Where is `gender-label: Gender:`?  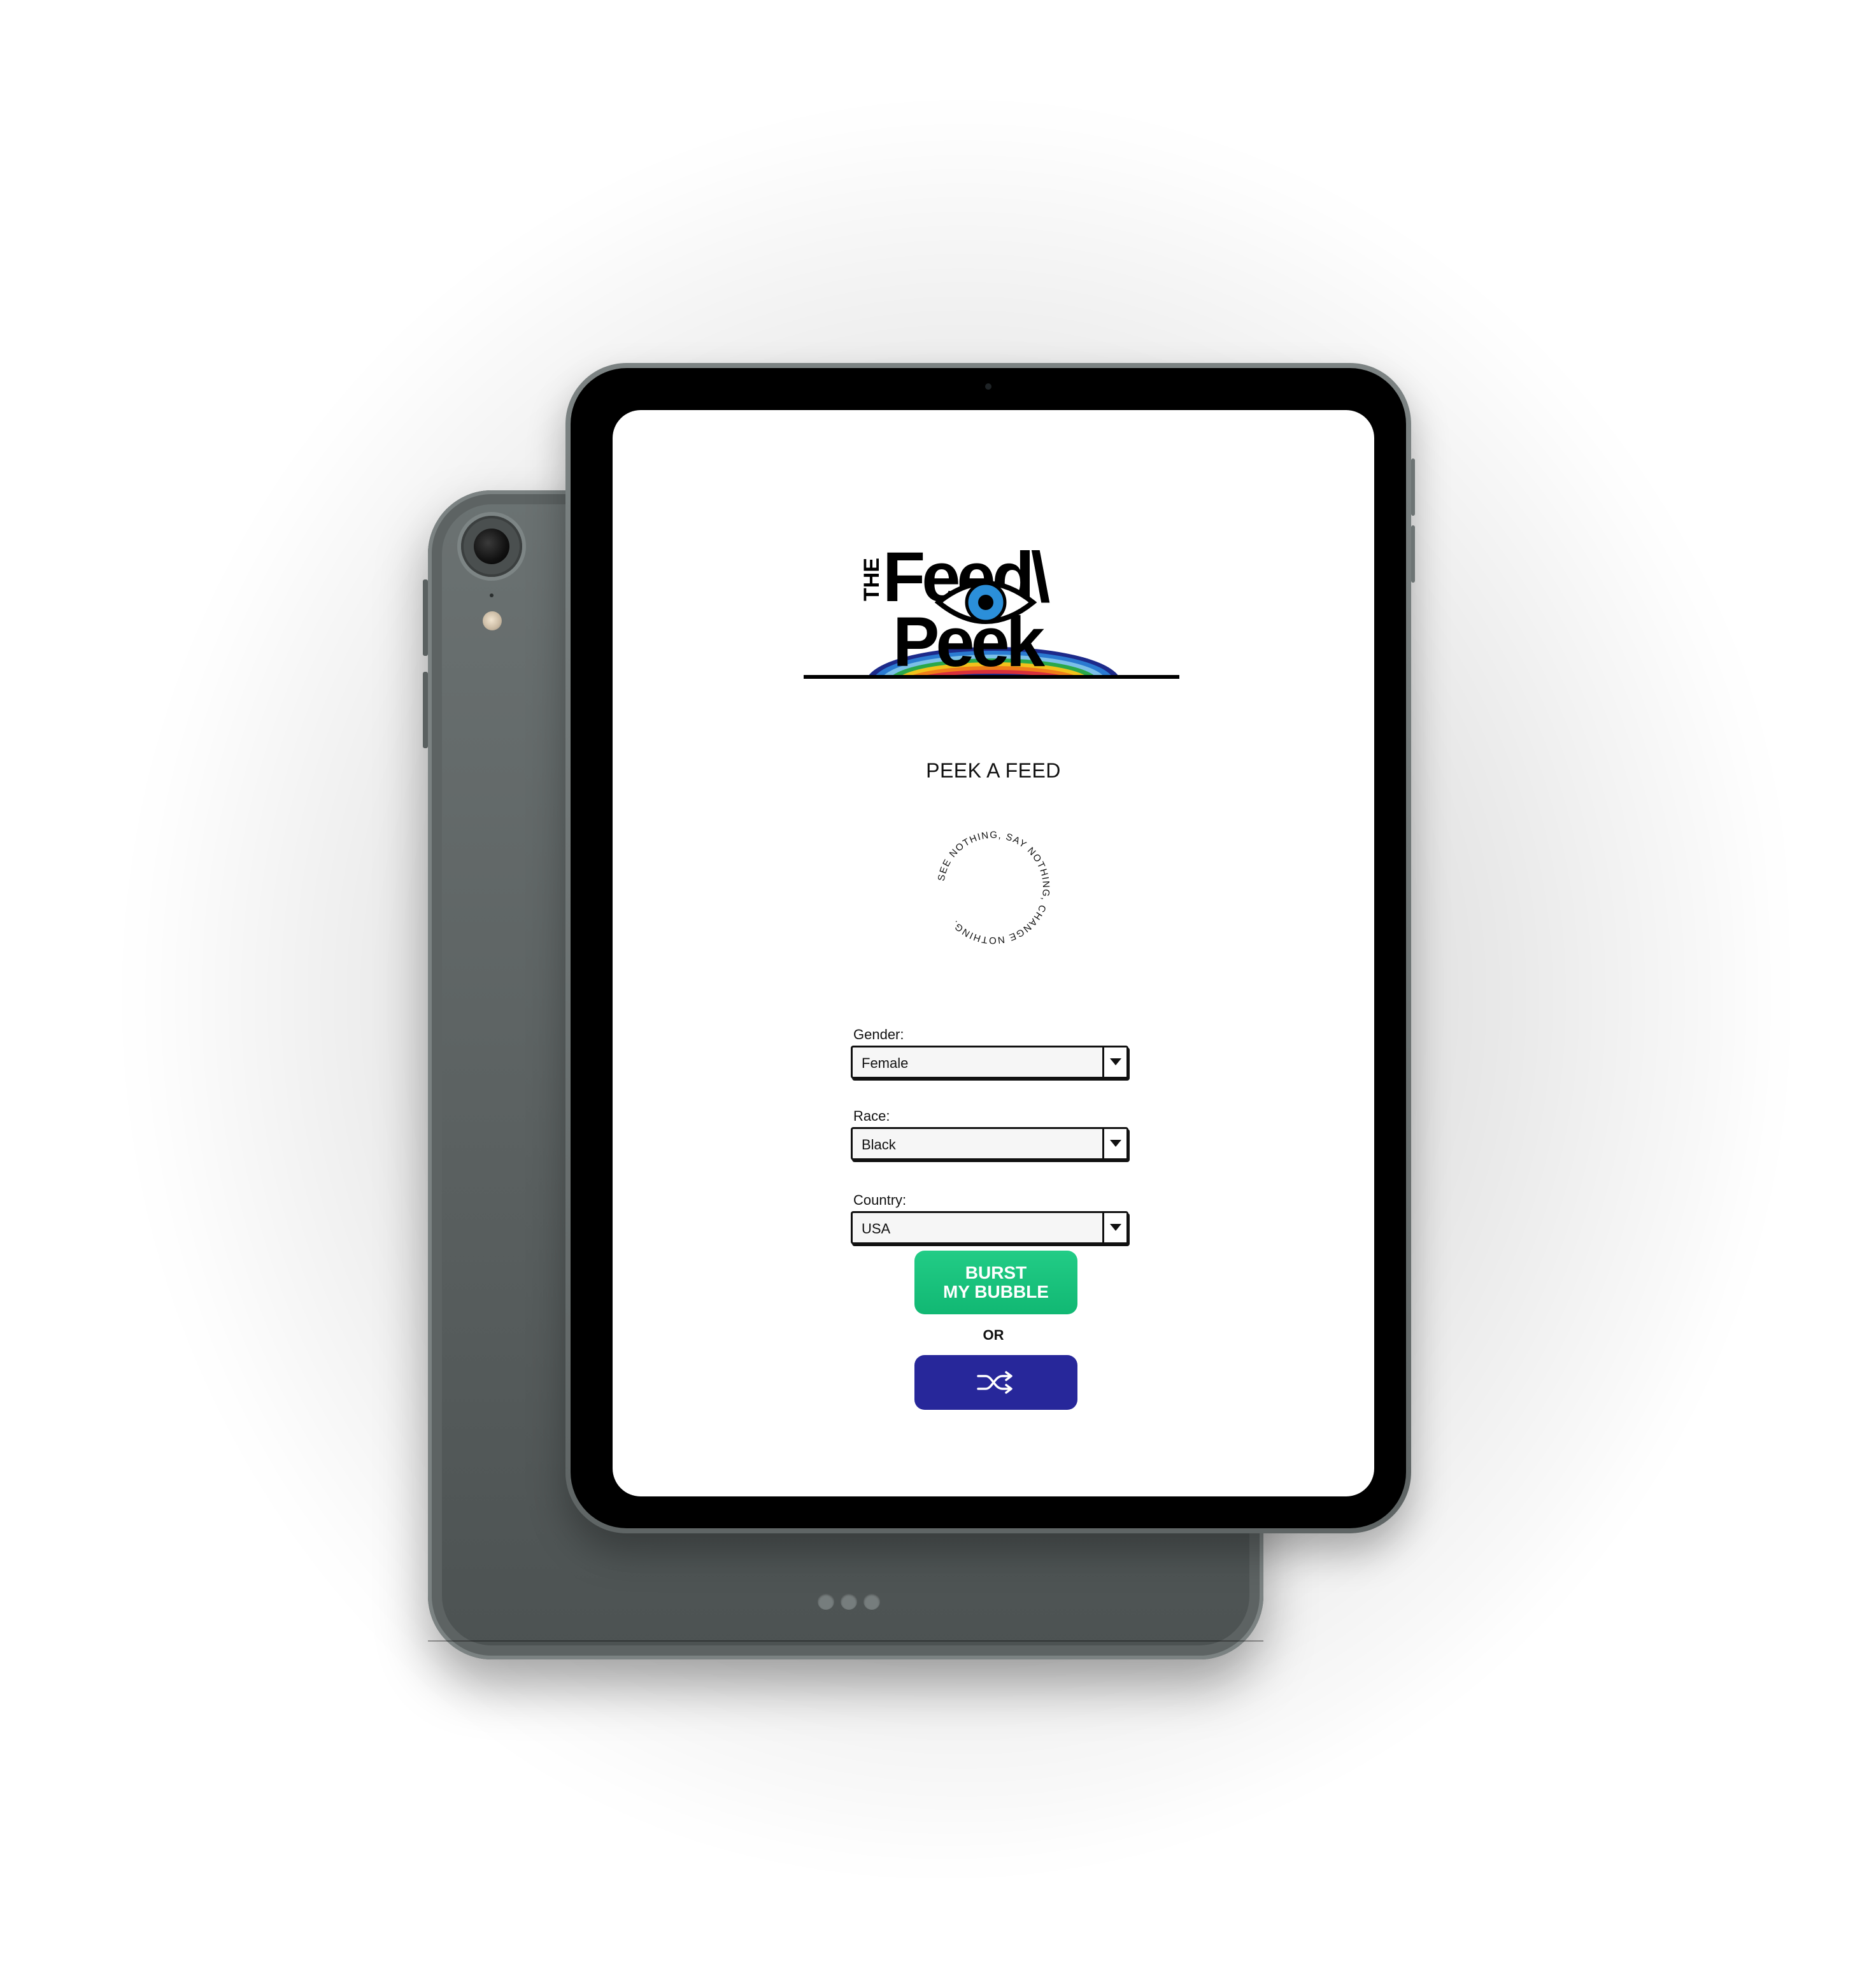 gender-label: Gender: is located at coordinates (878, 1034).